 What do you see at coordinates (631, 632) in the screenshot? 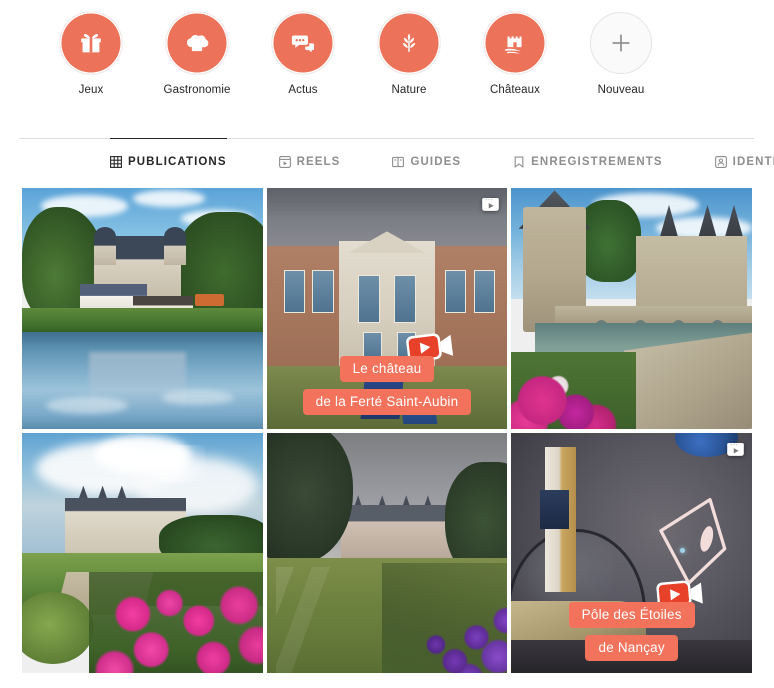
I see `post-caption-6: Pôle des Étoiles de Nançay` at bounding box center [631, 632].